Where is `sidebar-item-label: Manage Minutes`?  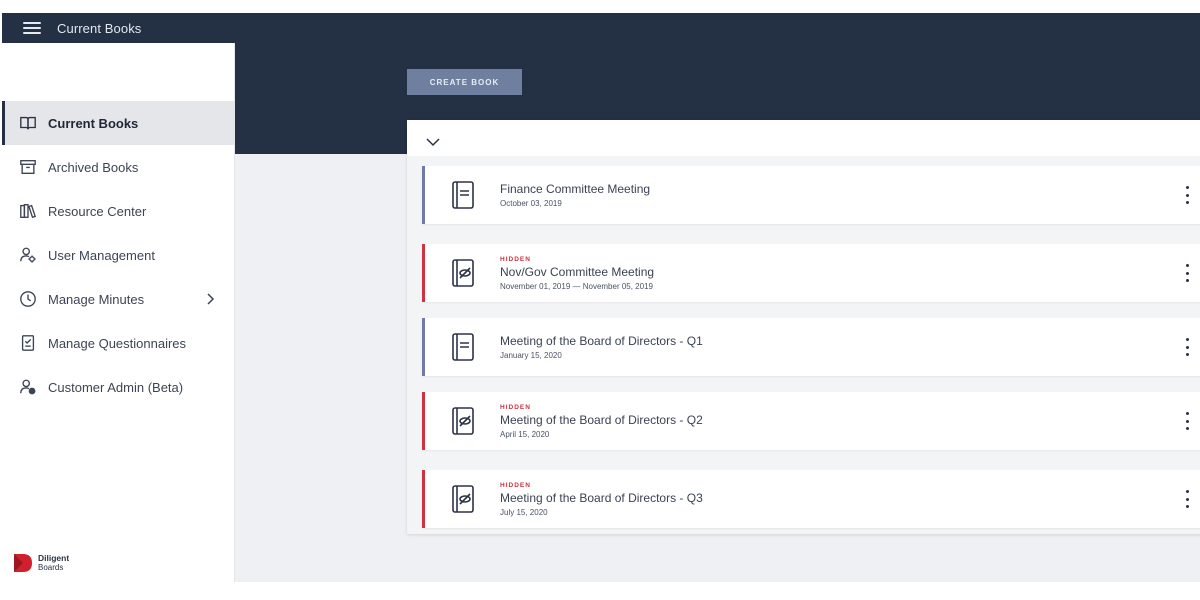 sidebar-item-label: Manage Minutes is located at coordinates (96, 299).